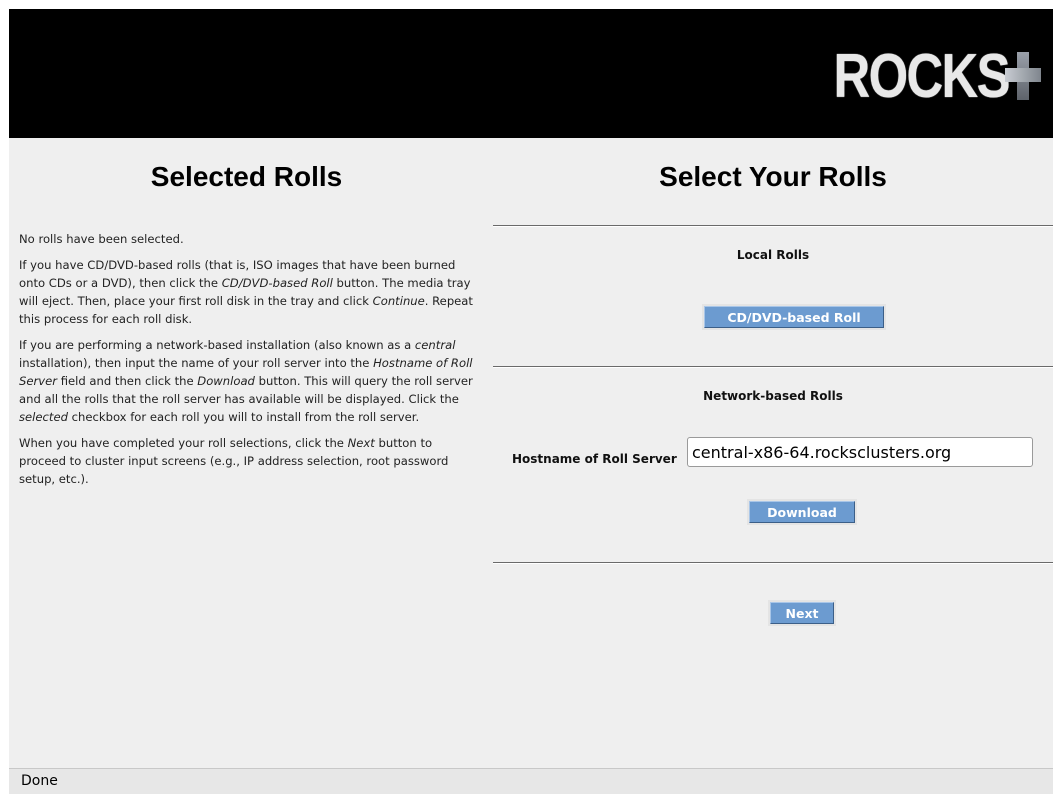  What do you see at coordinates (773, 176) in the screenshot?
I see `select-rolls-title: Select Your Rolls` at bounding box center [773, 176].